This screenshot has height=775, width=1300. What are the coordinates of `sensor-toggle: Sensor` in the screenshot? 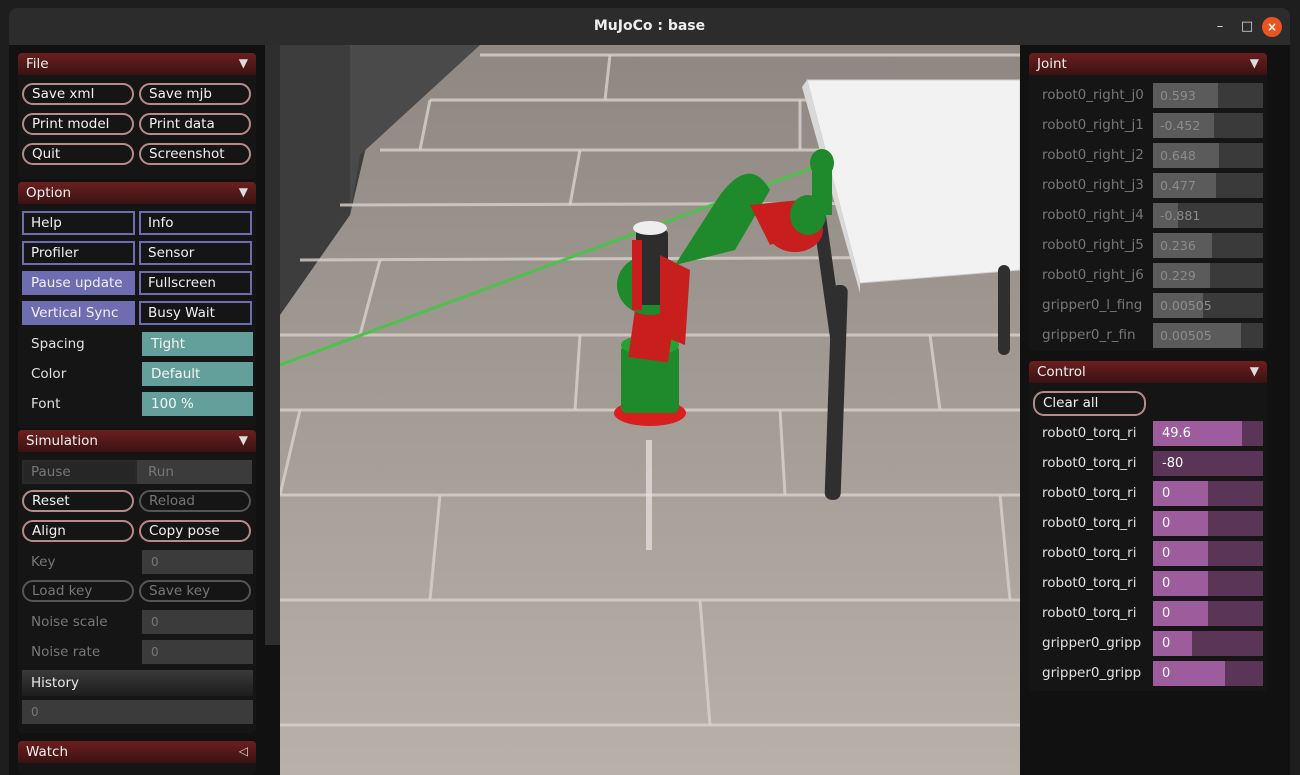 It's located at (195, 253).